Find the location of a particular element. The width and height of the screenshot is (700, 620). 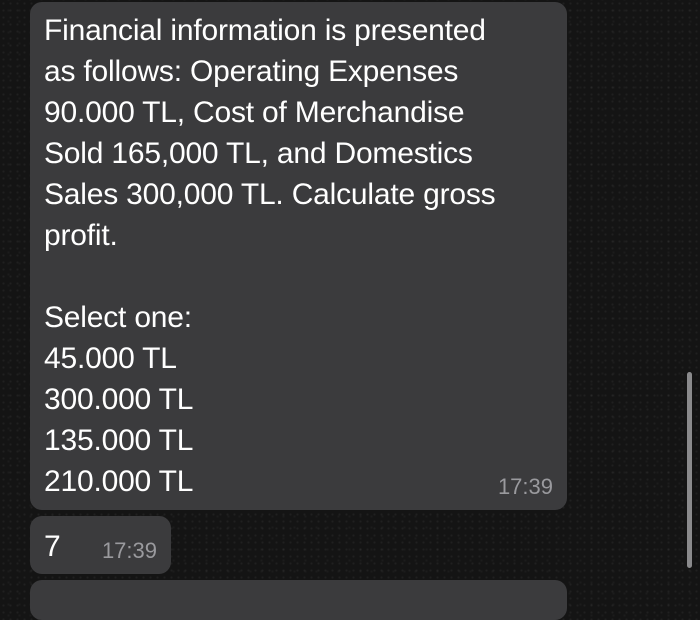

question-line-3: 90.000 TL, Cost of Merchandise is located at coordinates (254, 112).